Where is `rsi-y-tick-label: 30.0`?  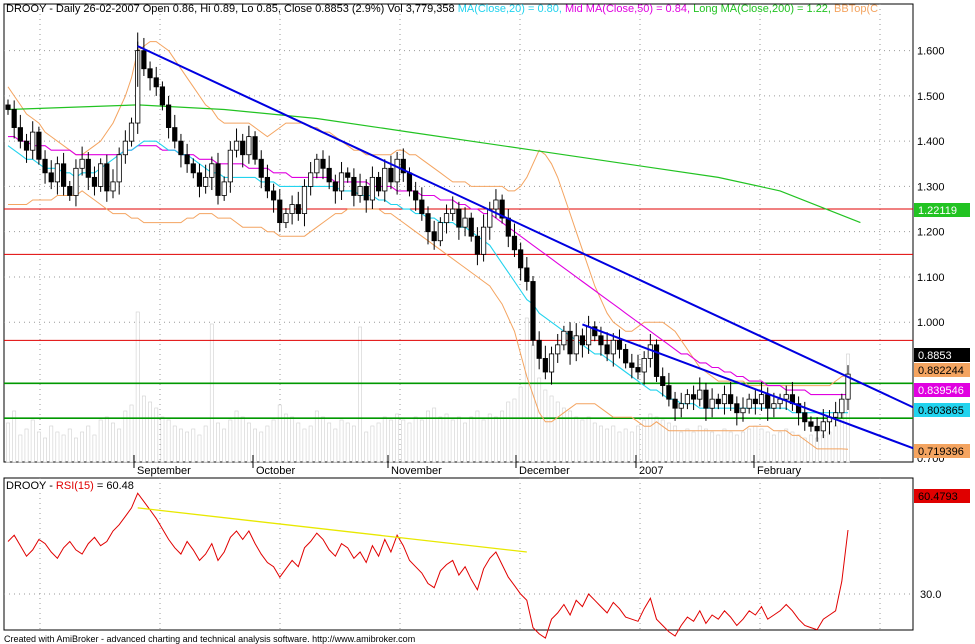
rsi-y-tick-label: 30.0 is located at coordinates (930, 595).